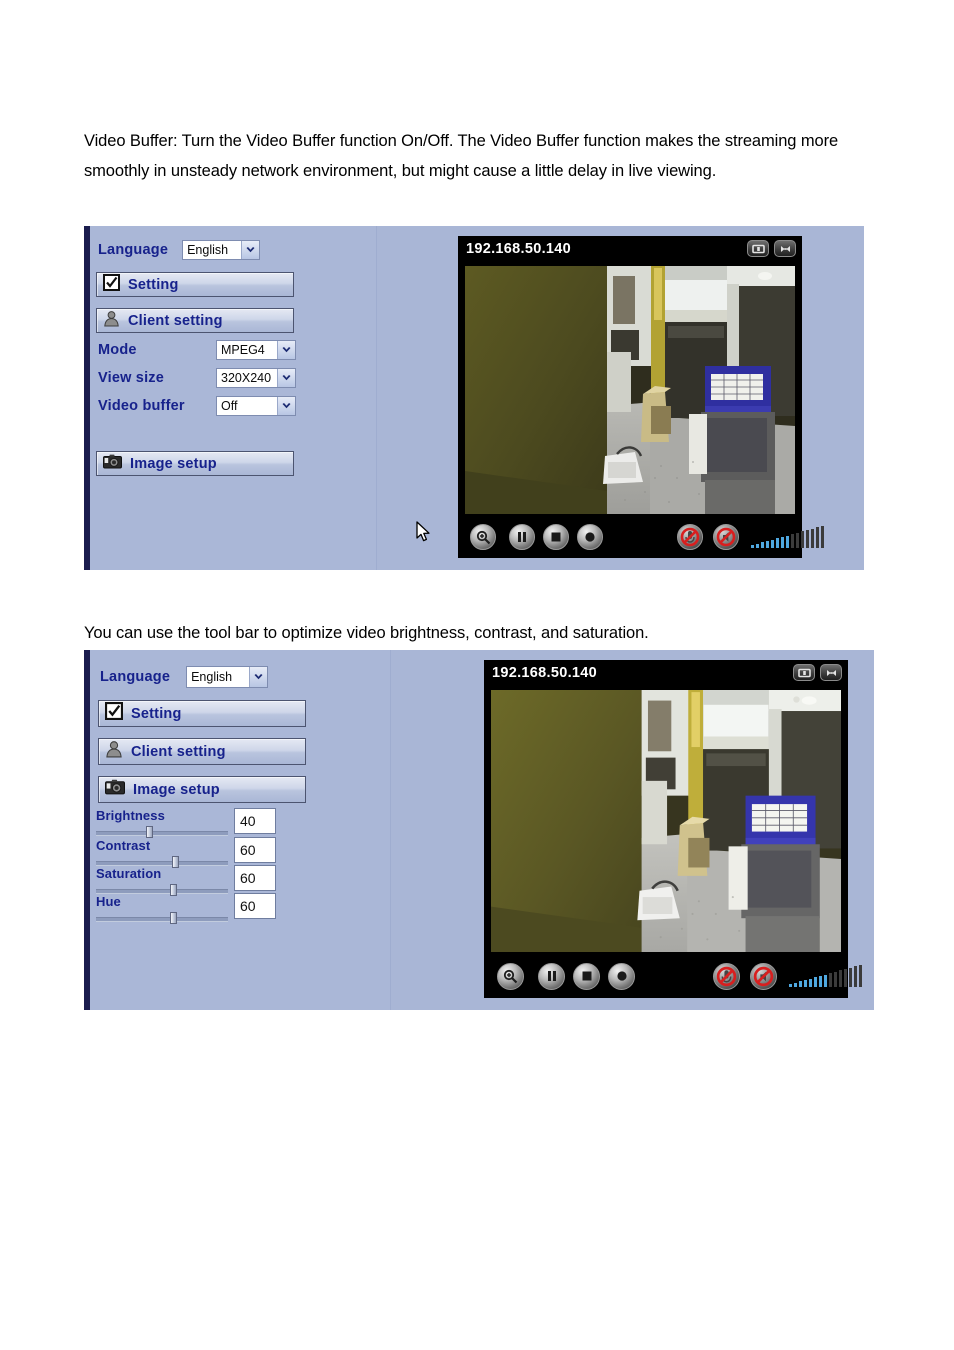  I want to click on field-row-mode: Mode MPEG4, so click(222, 350).